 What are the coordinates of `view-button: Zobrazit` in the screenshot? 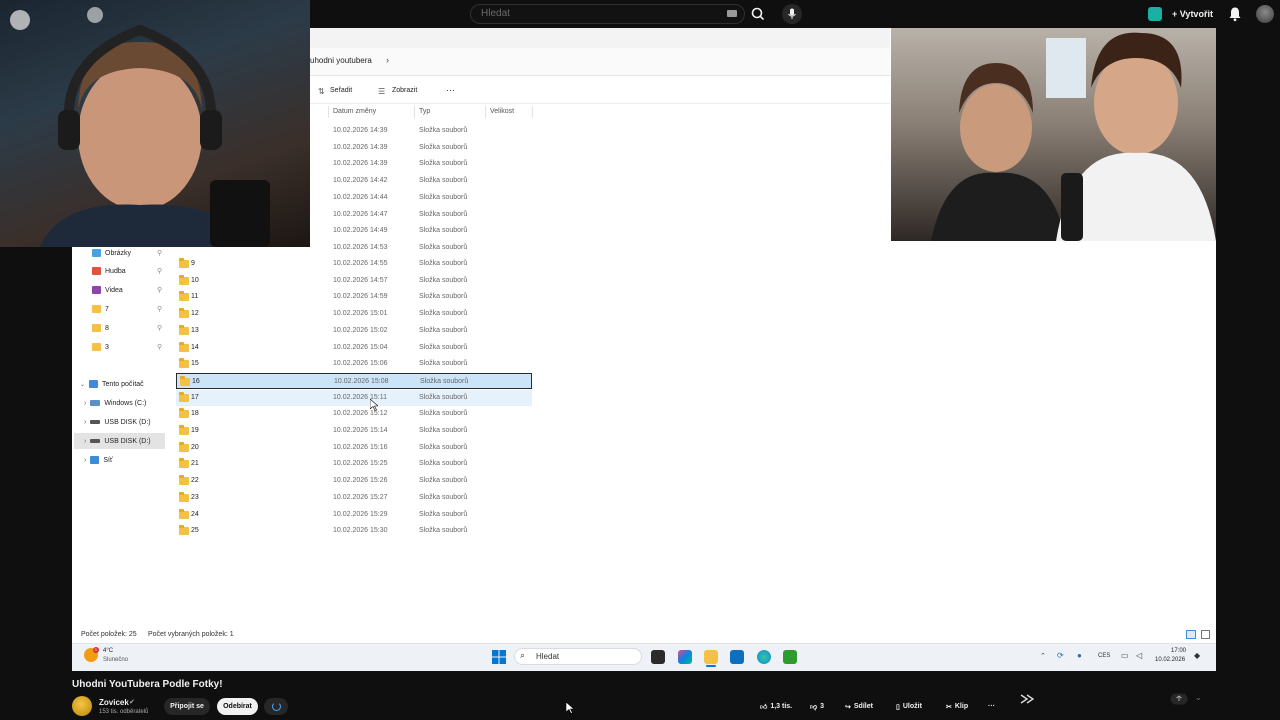 It's located at (404, 90).